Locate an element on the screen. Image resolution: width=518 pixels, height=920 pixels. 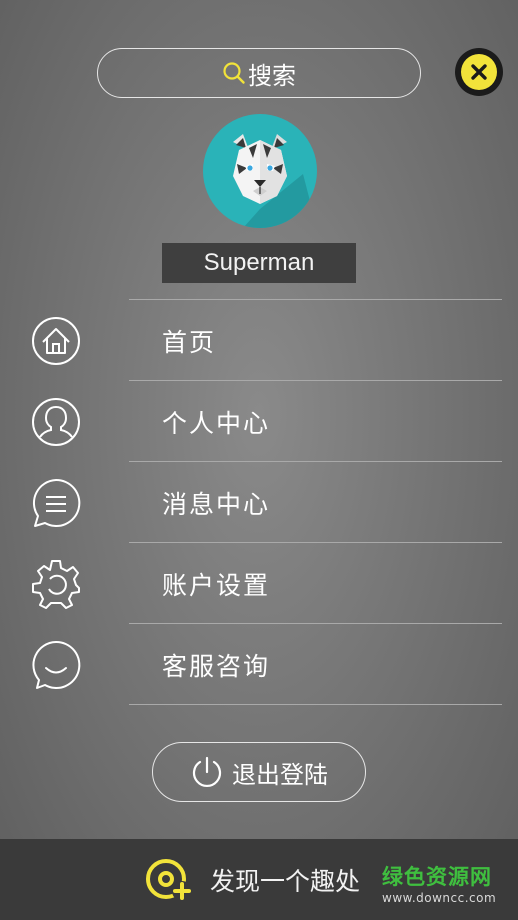
message-icon is located at coordinates (56, 502).